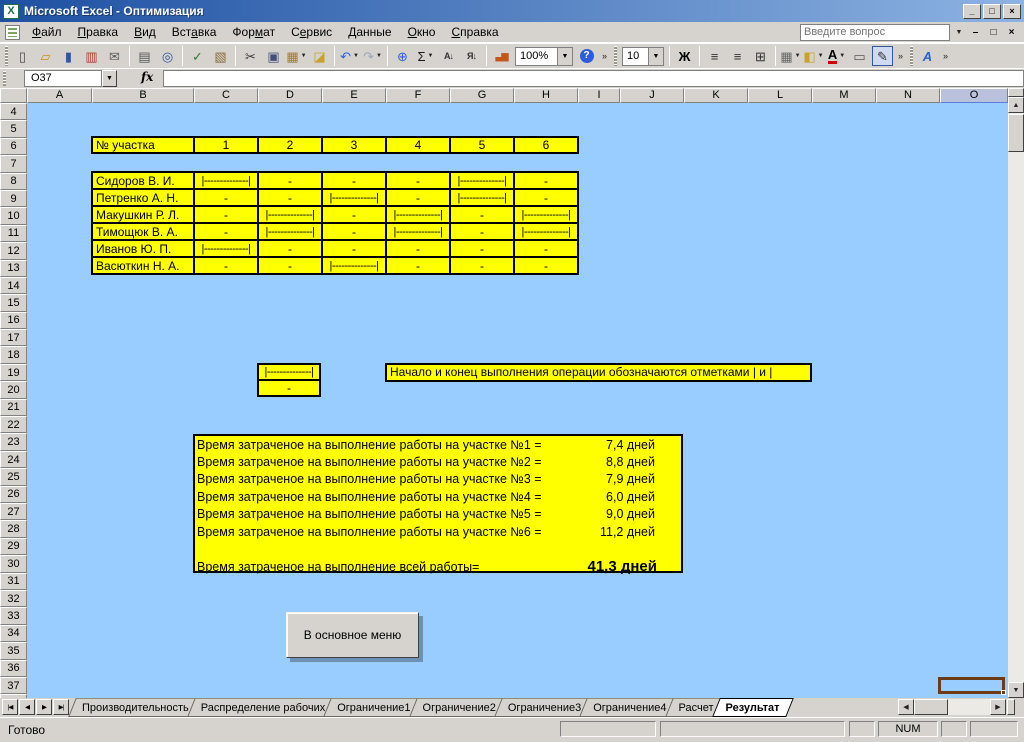 This screenshot has width=1024, height=742. Describe the element at coordinates (91, 56) in the screenshot. I see `permission-icon: ▥` at that location.